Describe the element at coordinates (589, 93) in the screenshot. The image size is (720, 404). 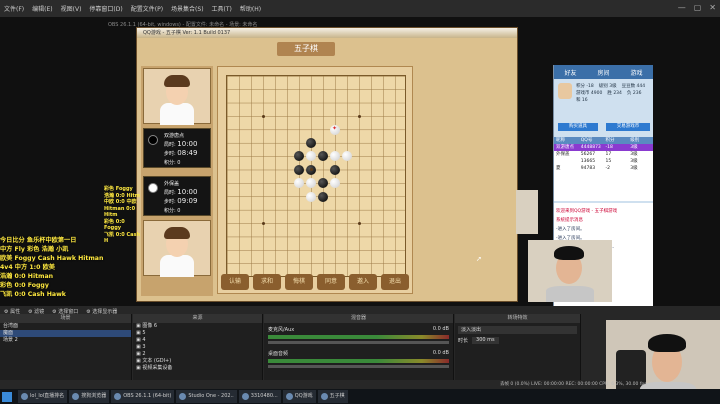
I see `stat-3: 游戏币 4900` at that location.